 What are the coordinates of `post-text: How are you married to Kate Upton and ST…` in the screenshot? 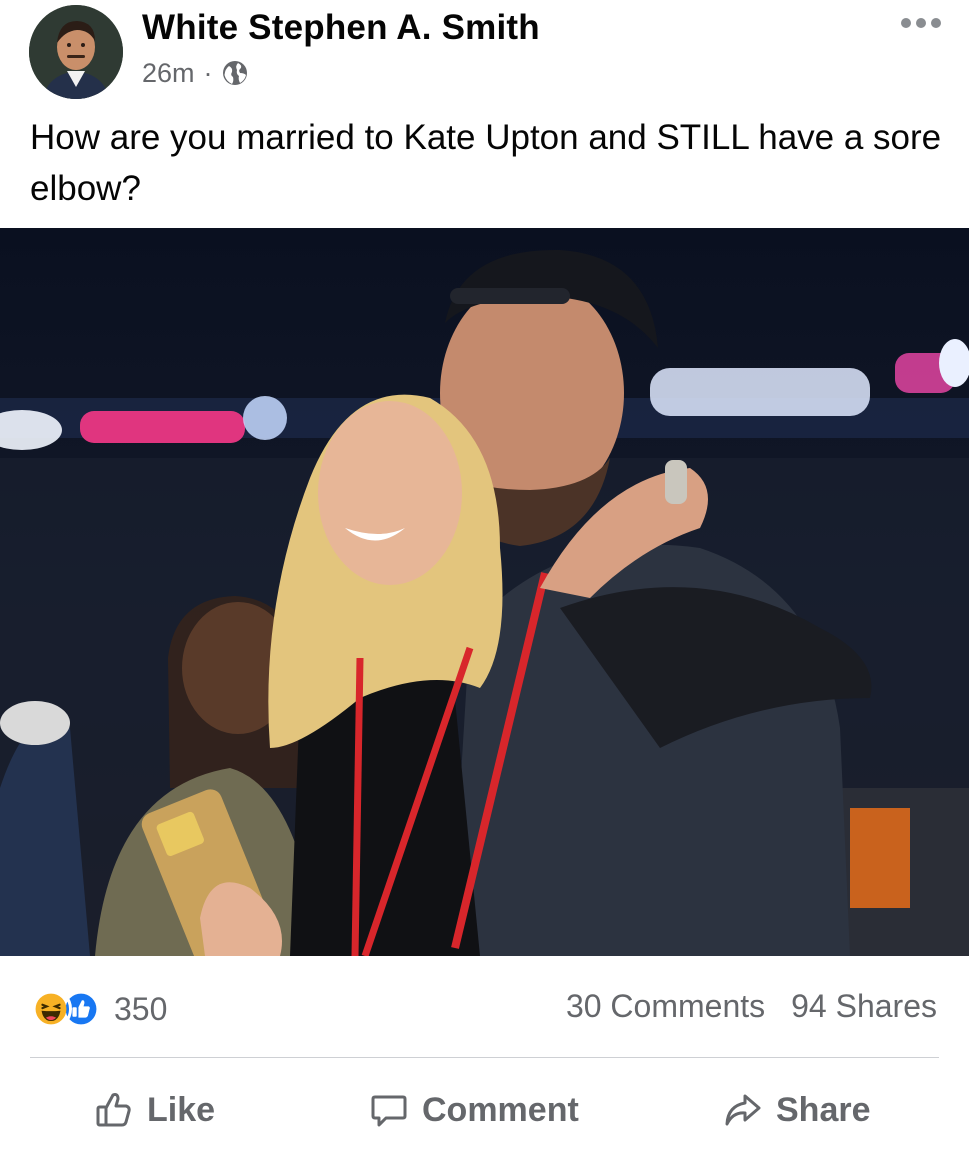 It's located at (486, 163).